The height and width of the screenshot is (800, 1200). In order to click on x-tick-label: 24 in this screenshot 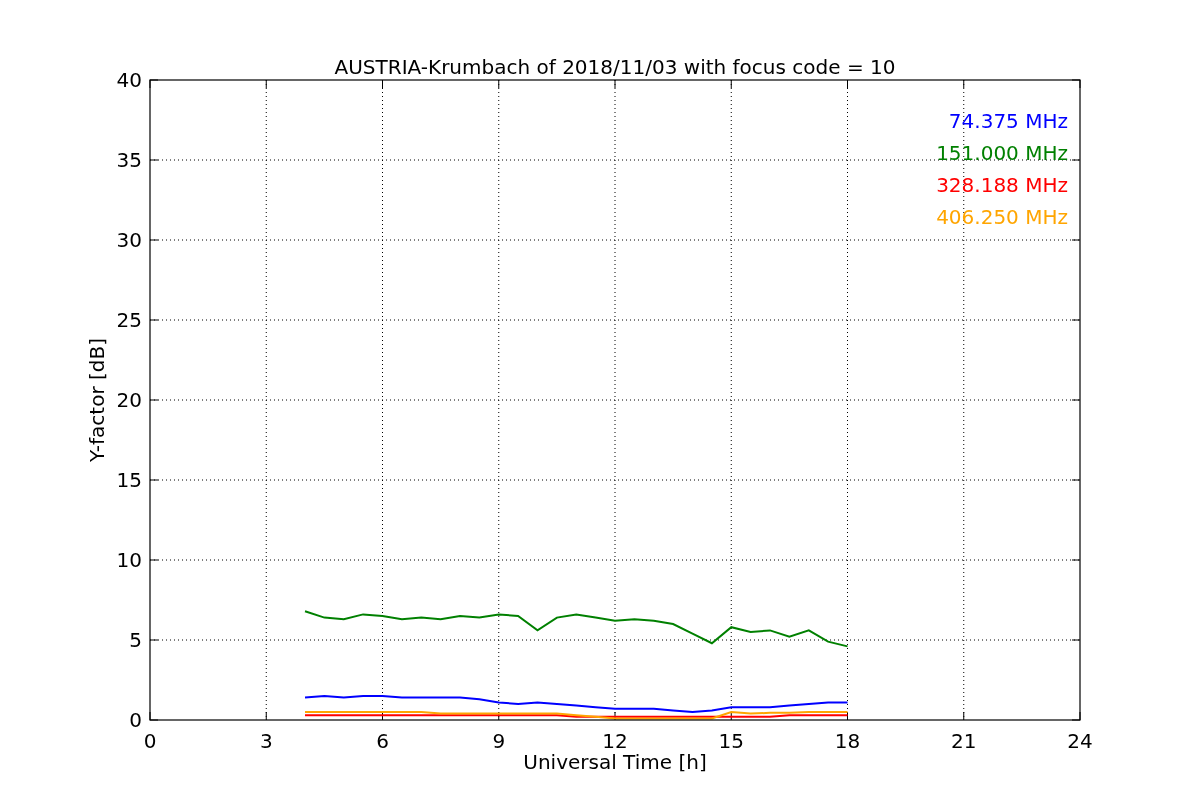, I will do `click(1080, 741)`.